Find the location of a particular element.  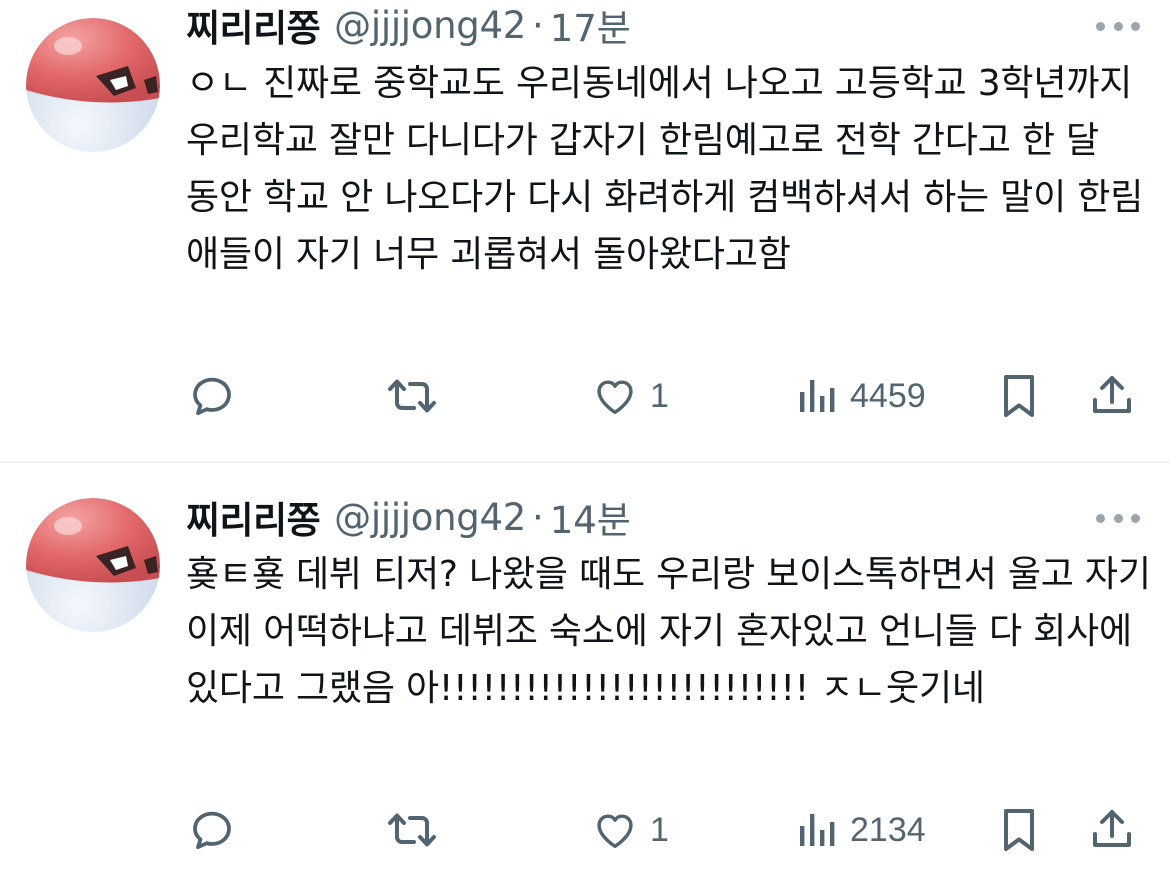

timestamp: 14분 is located at coordinates (590, 517).